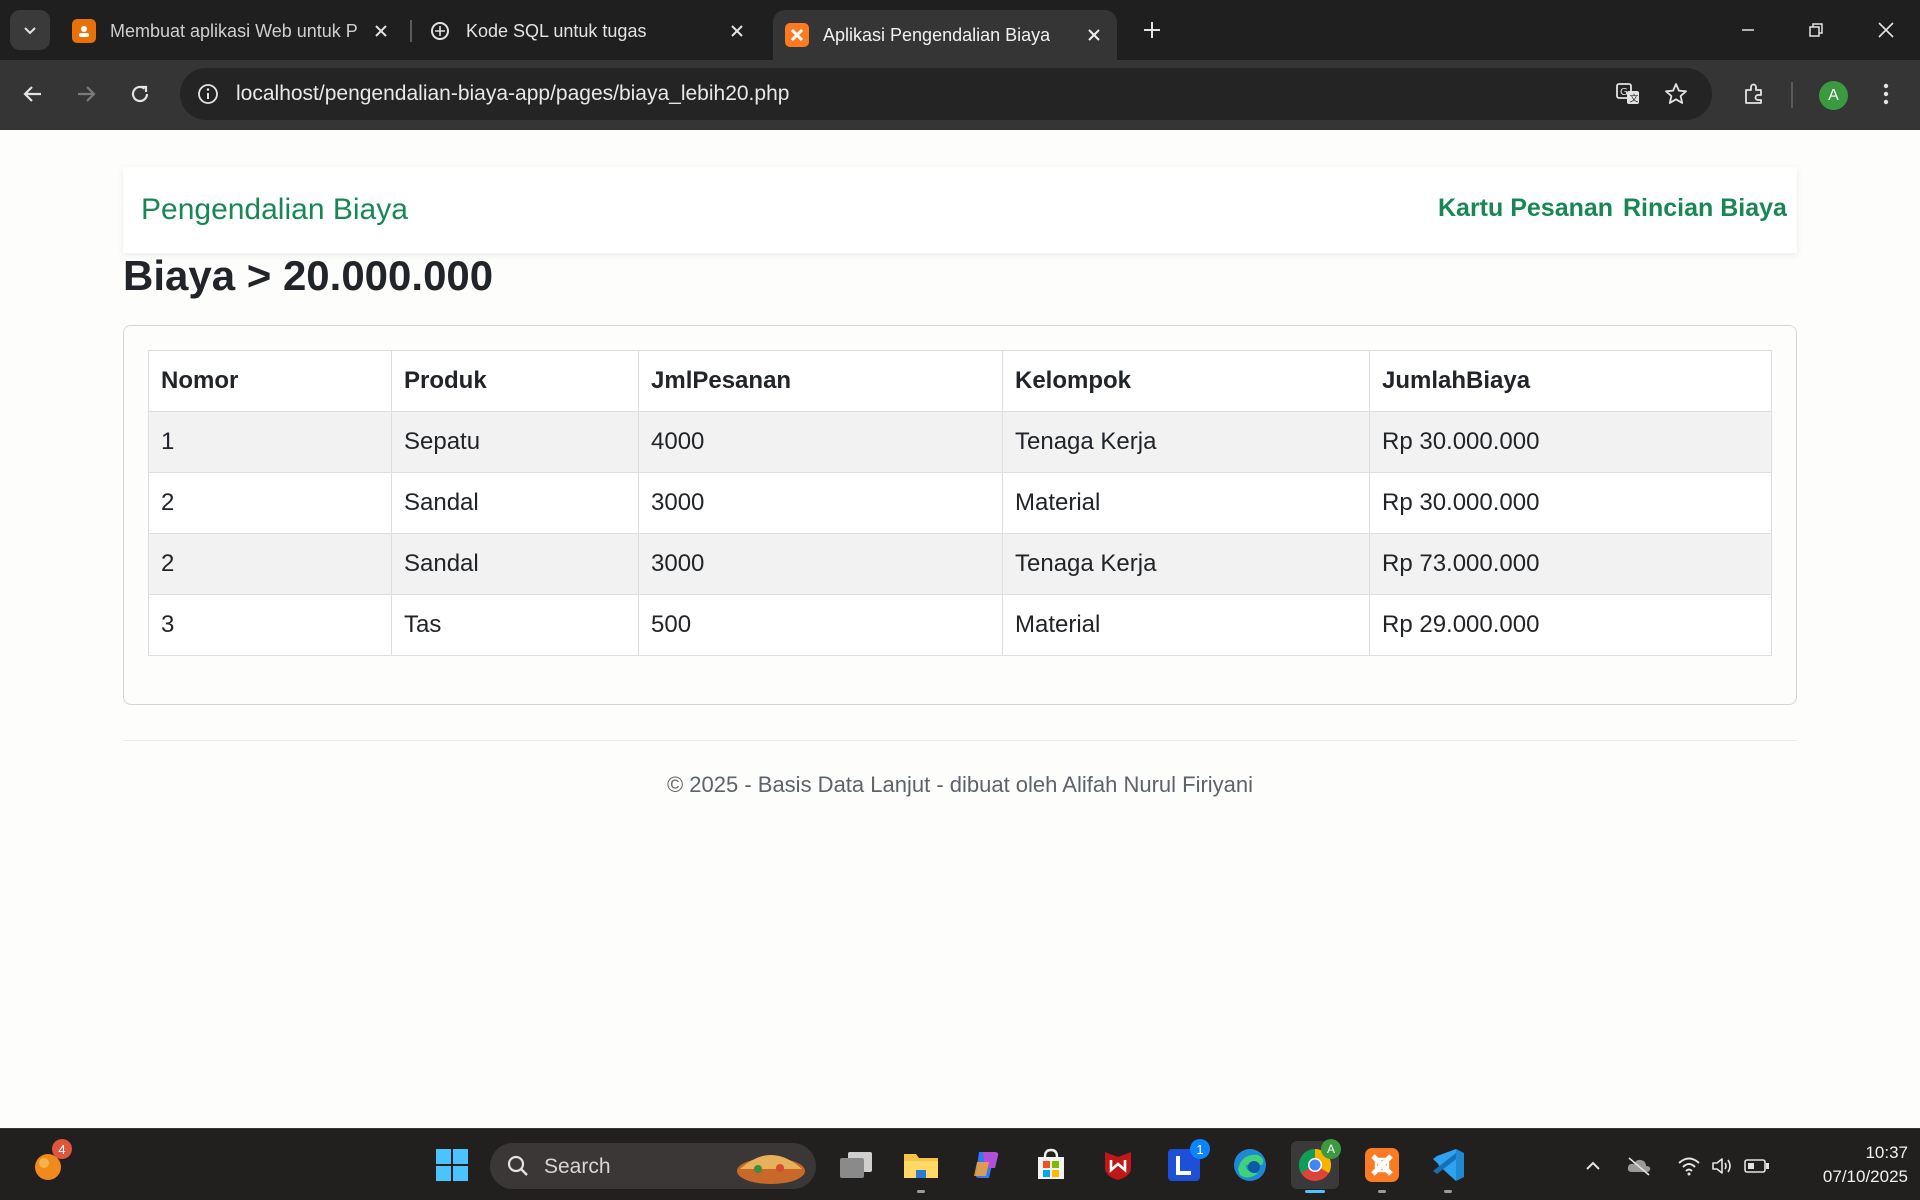 The width and height of the screenshot is (1920, 1200). I want to click on browser-menu-button, so click(1886, 94).